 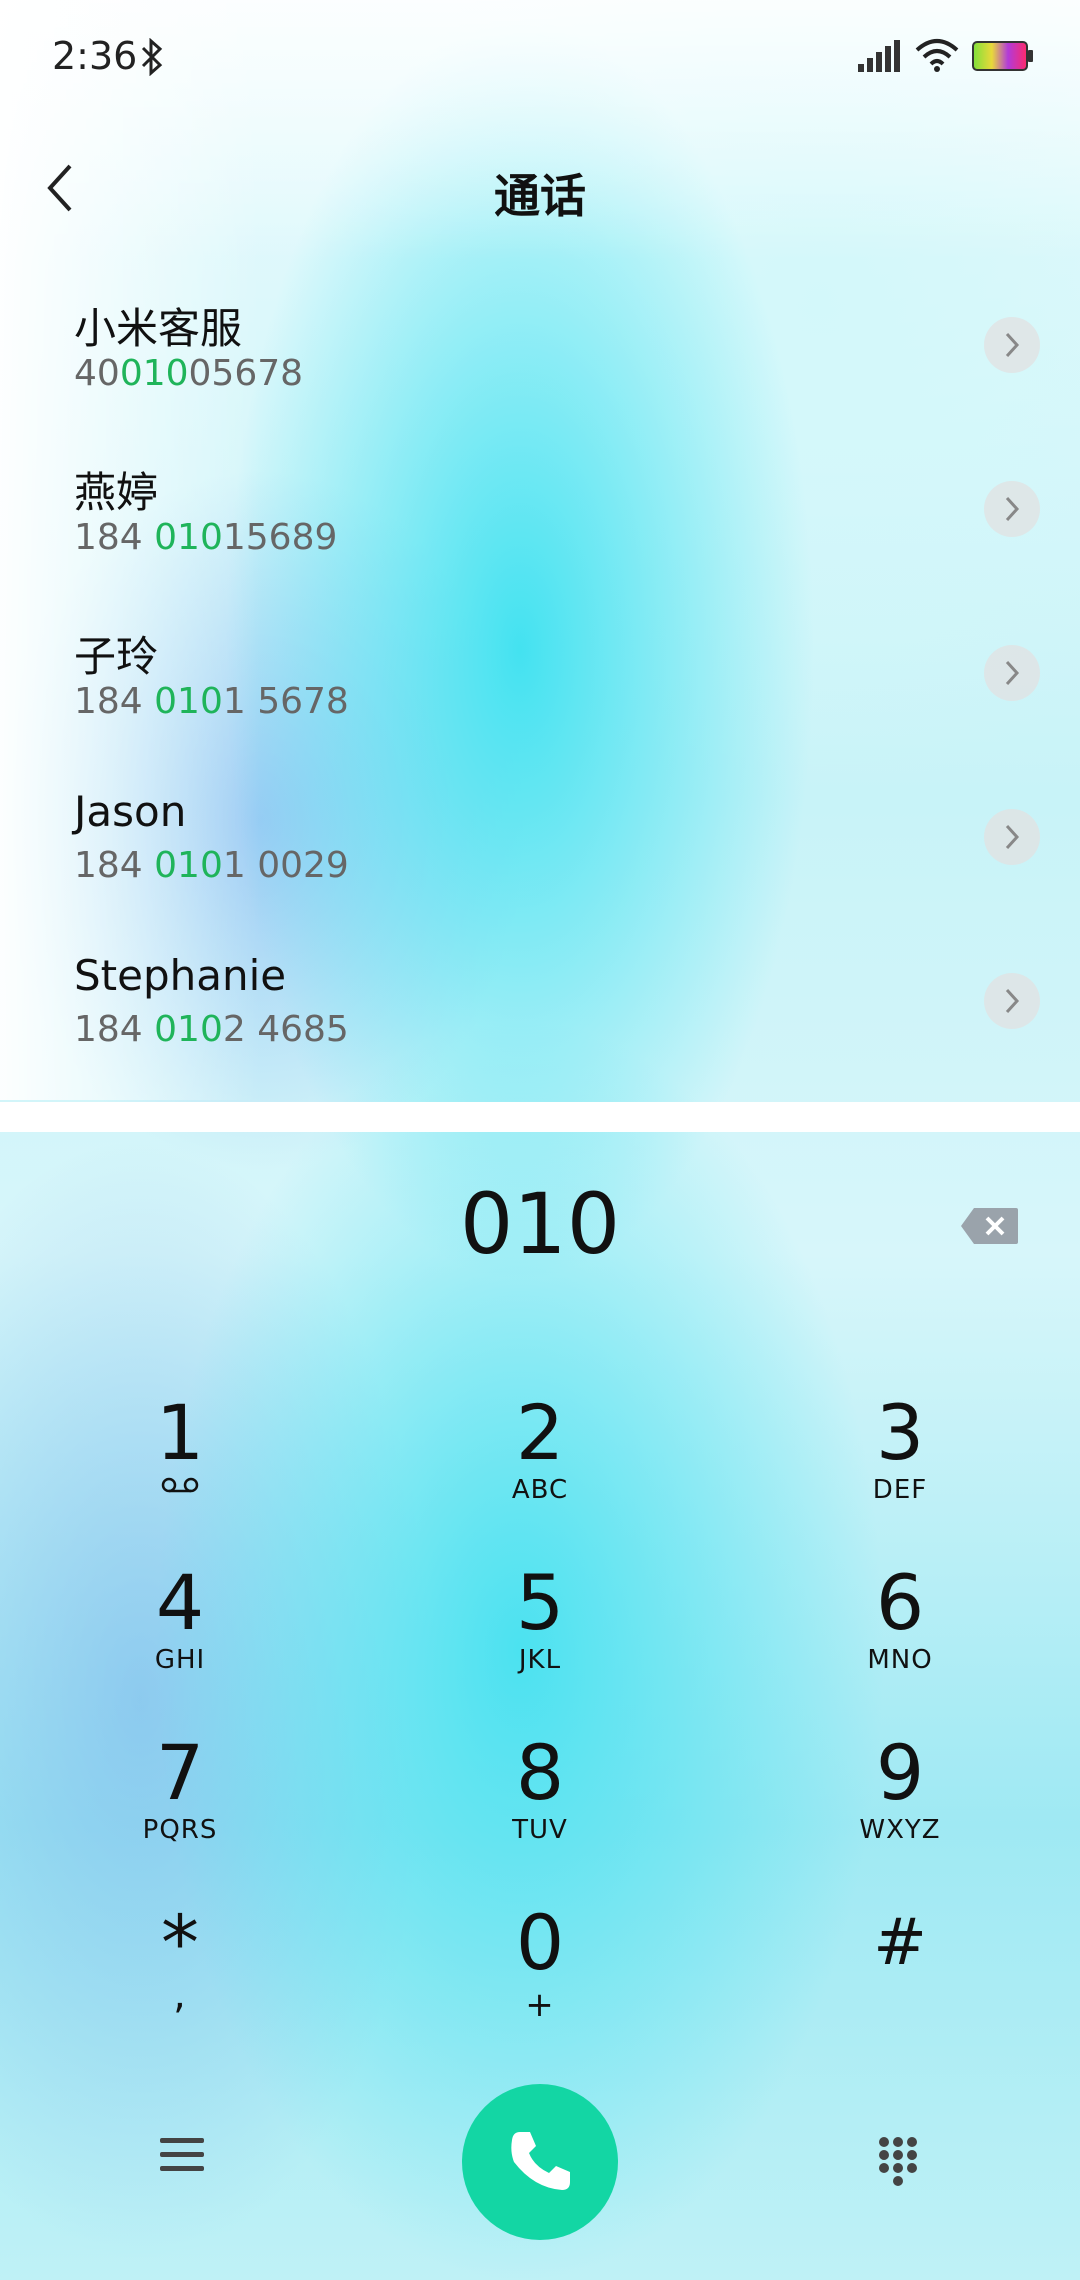 What do you see at coordinates (879, 56) in the screenshot?
I see `signal-icon` at bounding box center [879, 56].